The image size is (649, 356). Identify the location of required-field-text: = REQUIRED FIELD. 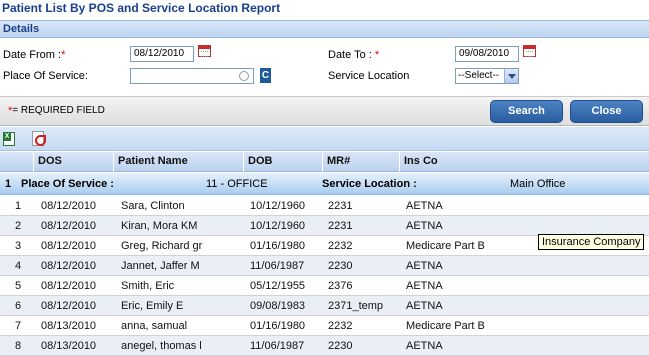
(58, 110).